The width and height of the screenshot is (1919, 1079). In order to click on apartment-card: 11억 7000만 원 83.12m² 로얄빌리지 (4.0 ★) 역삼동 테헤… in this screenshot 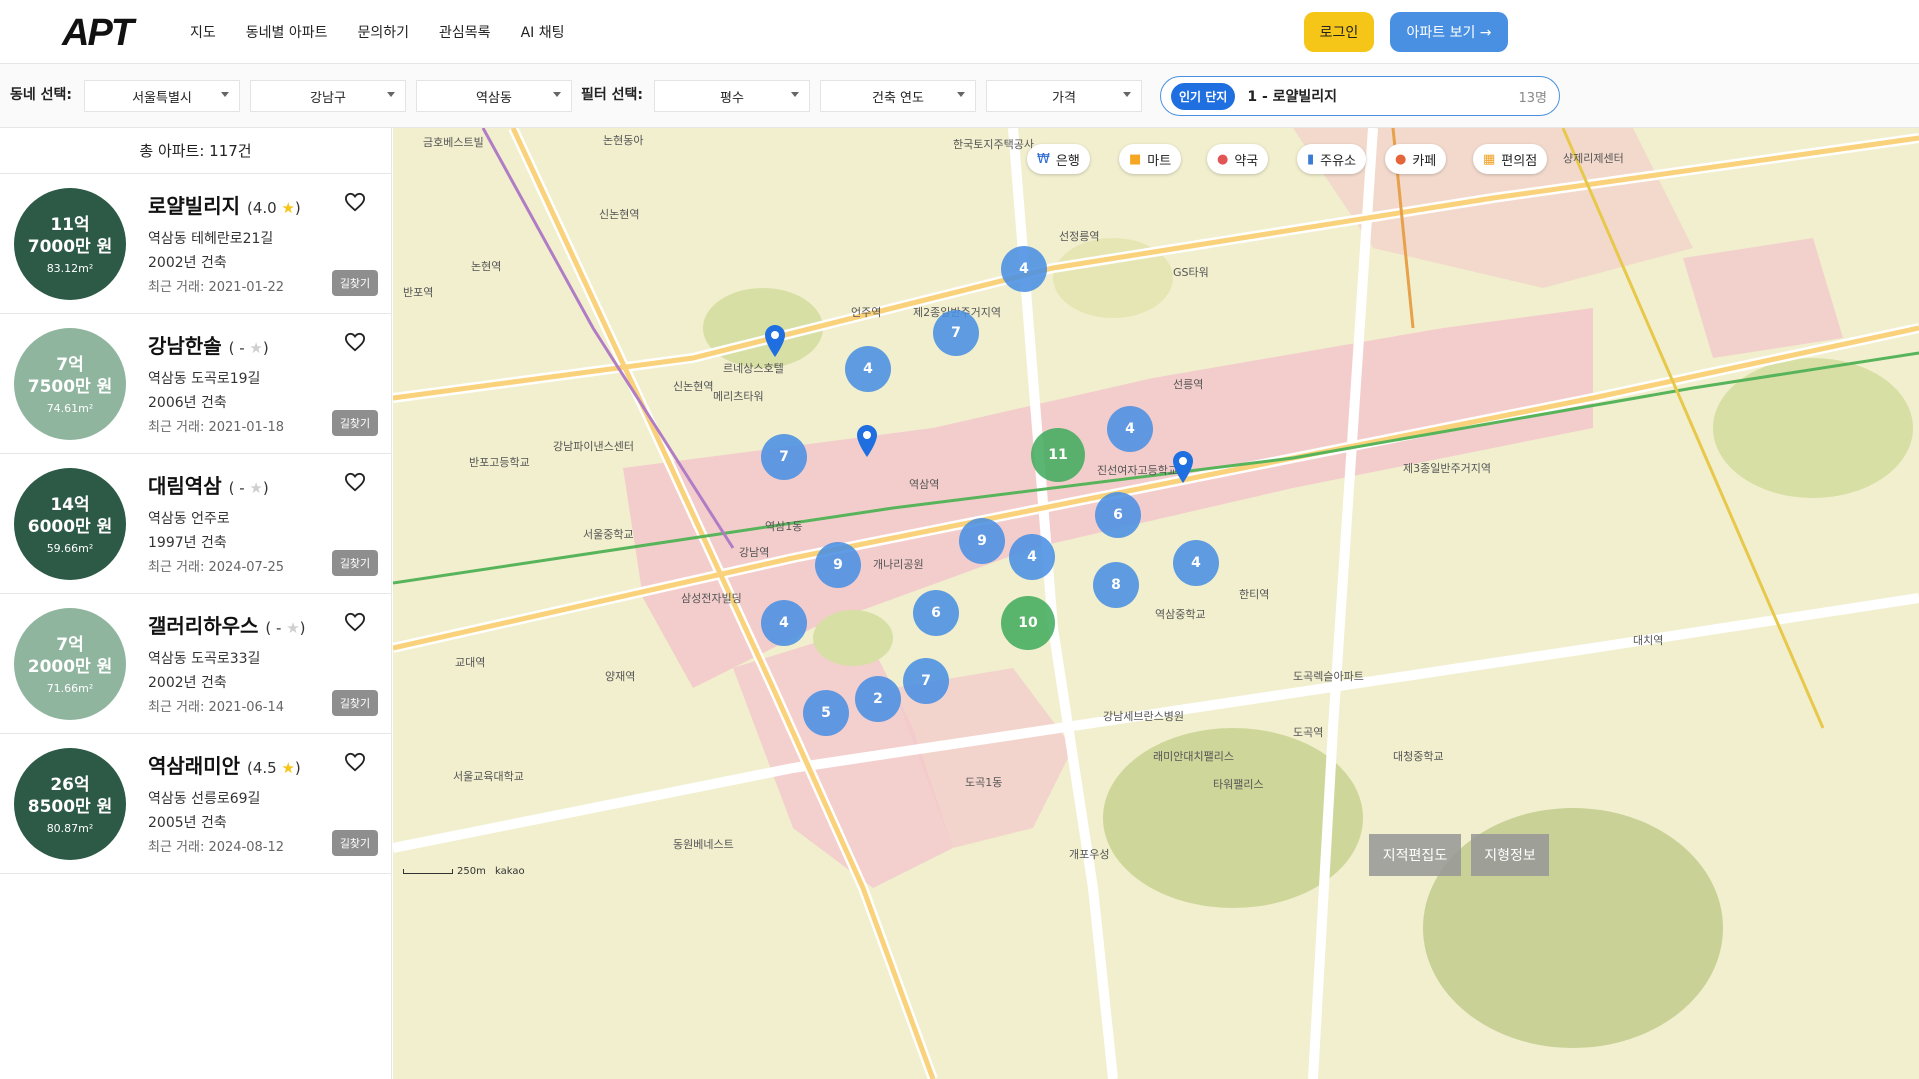, I will do `click(195, 244)`.